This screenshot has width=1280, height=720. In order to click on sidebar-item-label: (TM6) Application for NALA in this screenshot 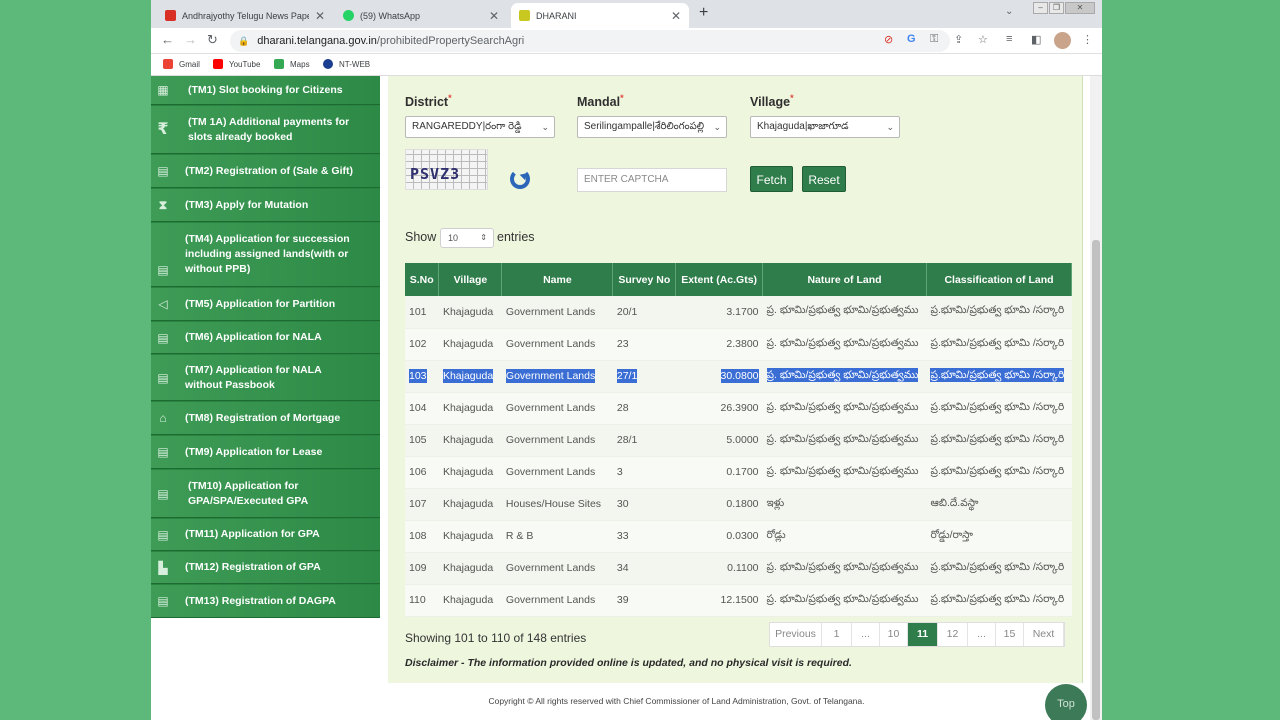, I will do `click(253, 337)`.